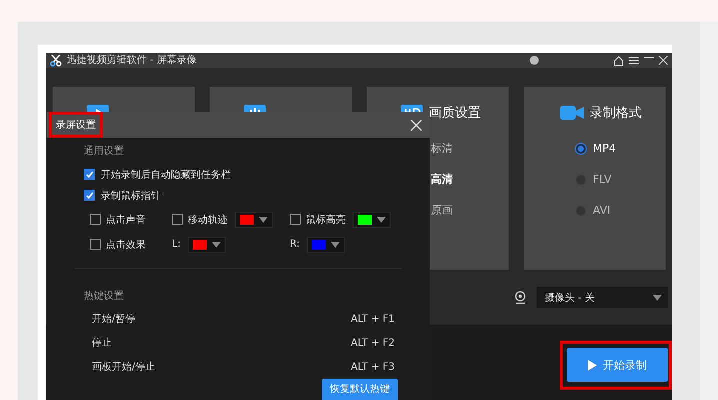  What do you see at coordinates (176, 244) in the screenshot?
I see `color-label: L:` at bounding box center [176, 244].